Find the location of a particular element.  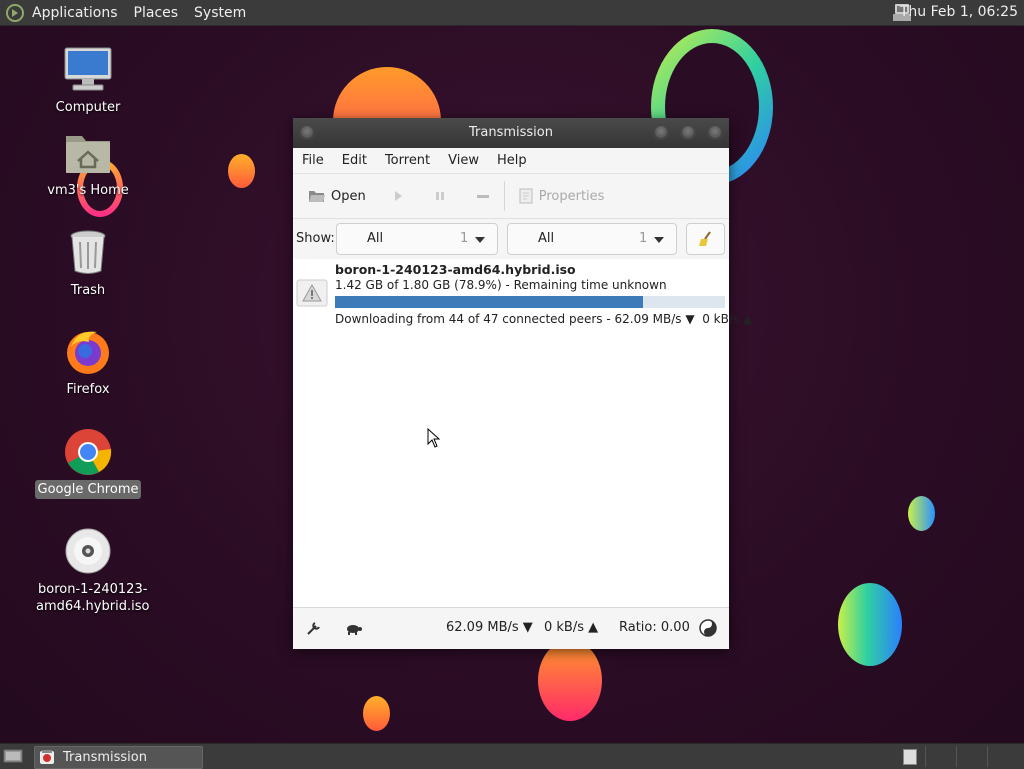

distro-logo-icon is located at coordinates (15, 12).